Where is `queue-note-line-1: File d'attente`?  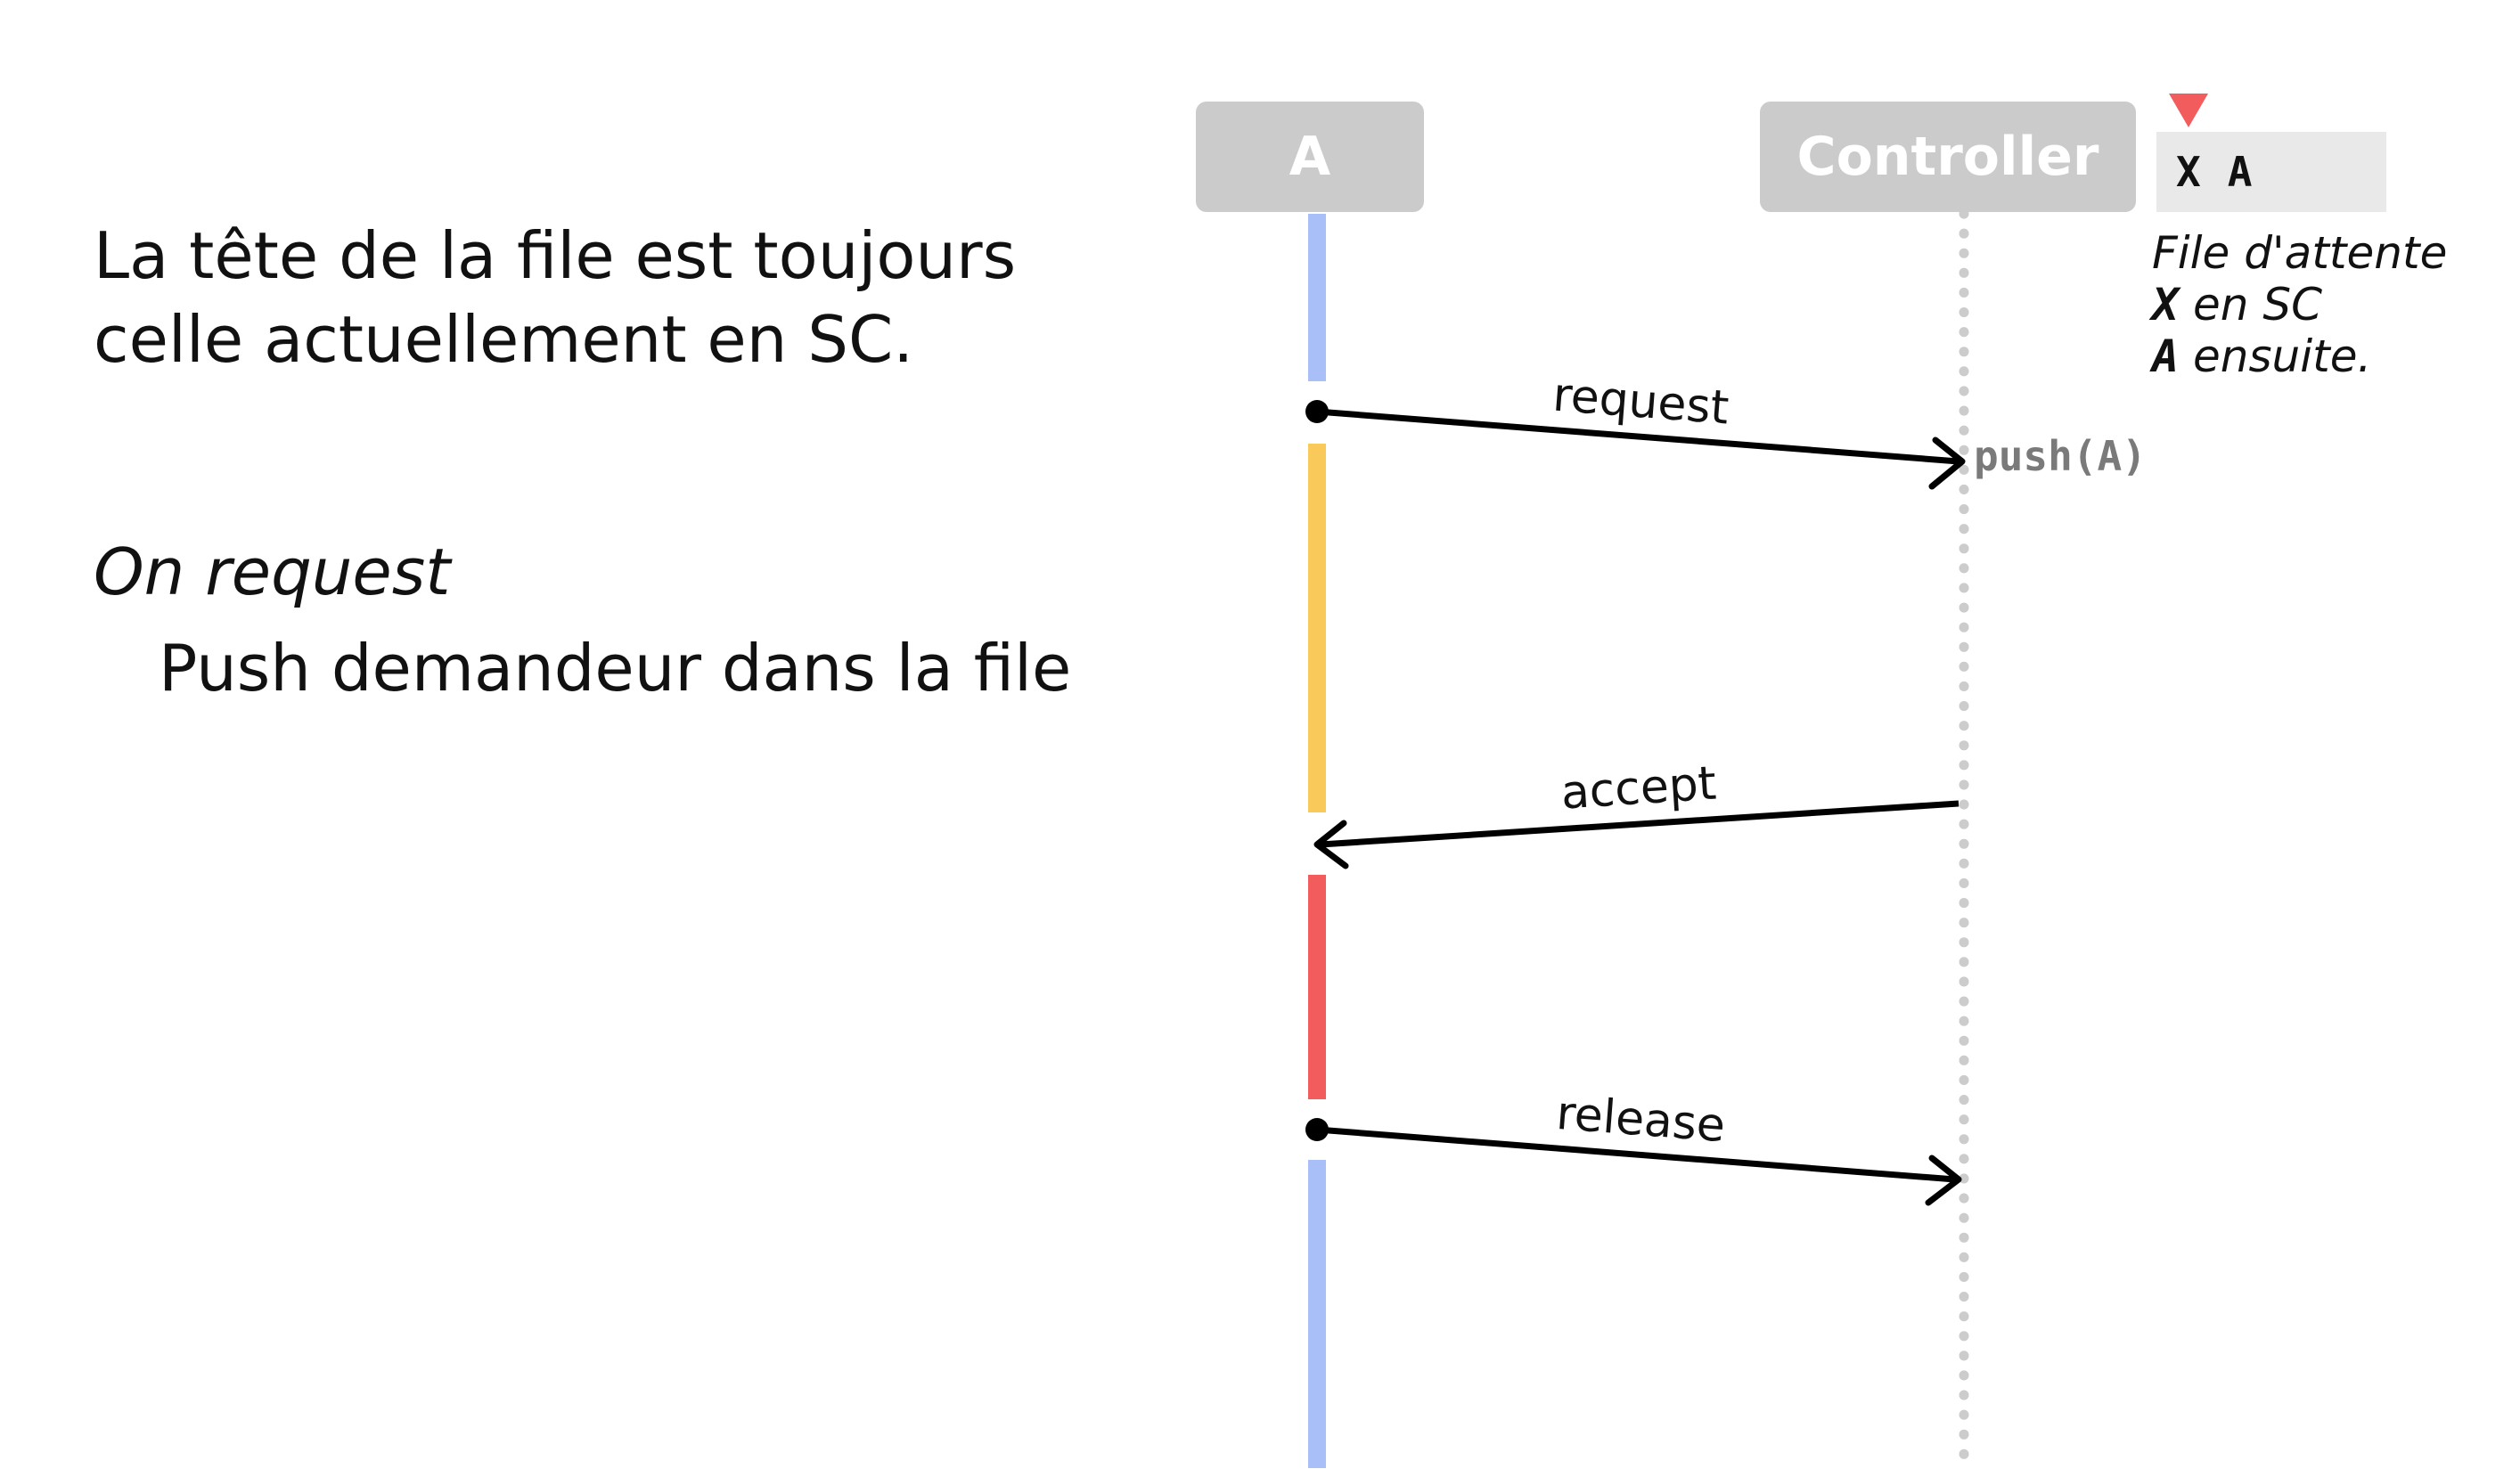 queue-note-line-1: File d'attente is located at coordinates (2300, 253).